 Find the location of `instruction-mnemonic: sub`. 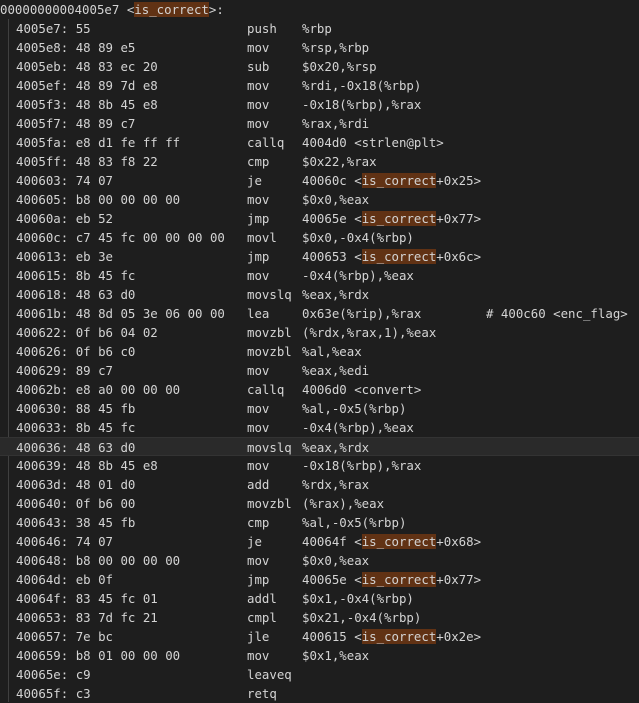

instruction-mnemonic: sub is located at coordinates (258, 66).